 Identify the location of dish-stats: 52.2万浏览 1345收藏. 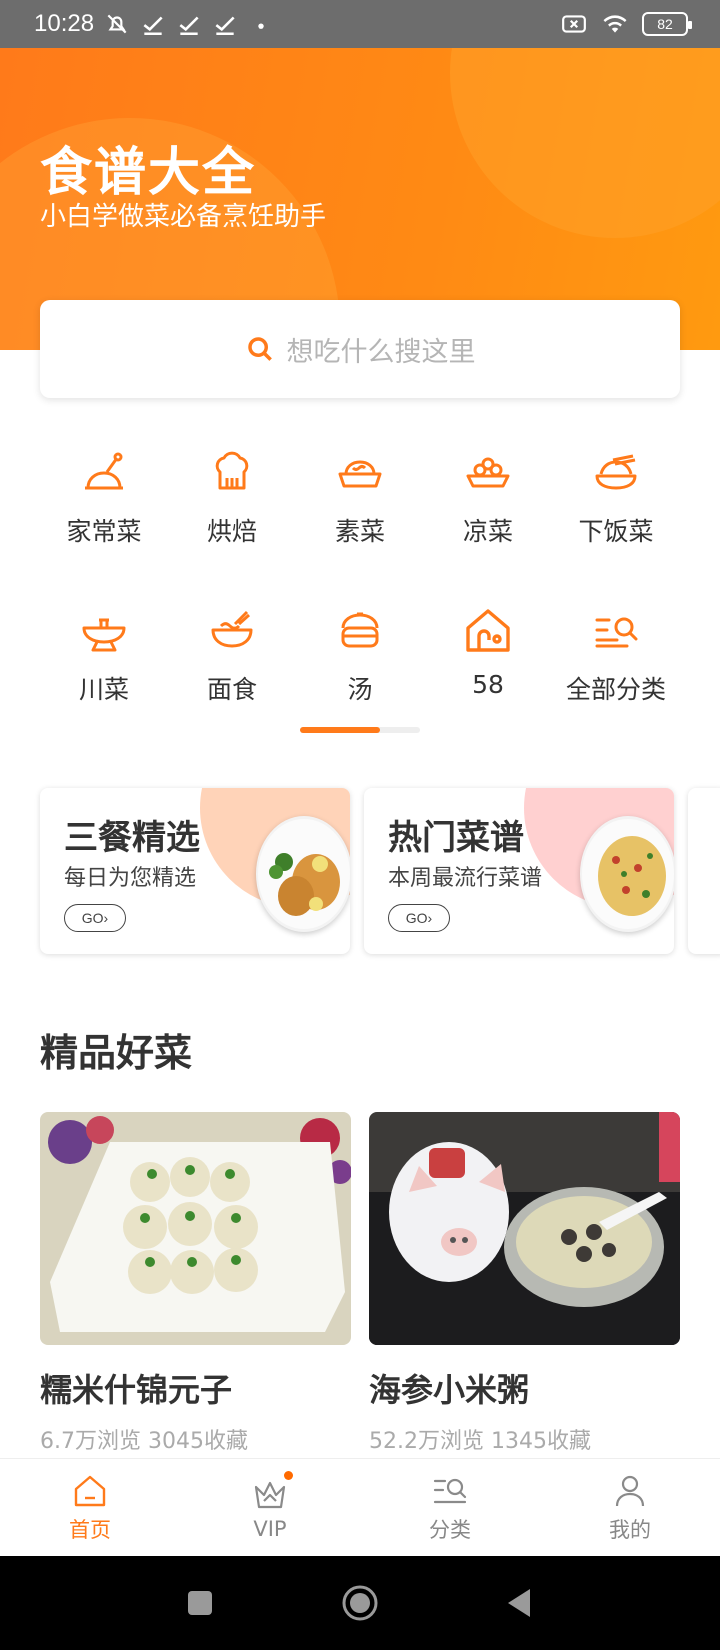
(480, 1441).